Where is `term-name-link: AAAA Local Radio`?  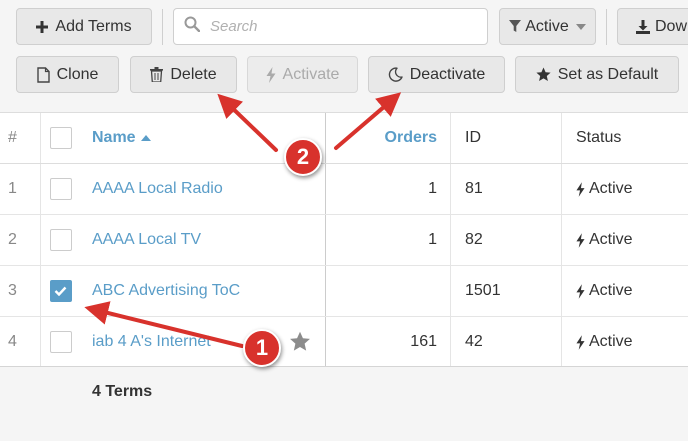
term-name-link: AAAA Local Radio is located at coordinates (203, 189).